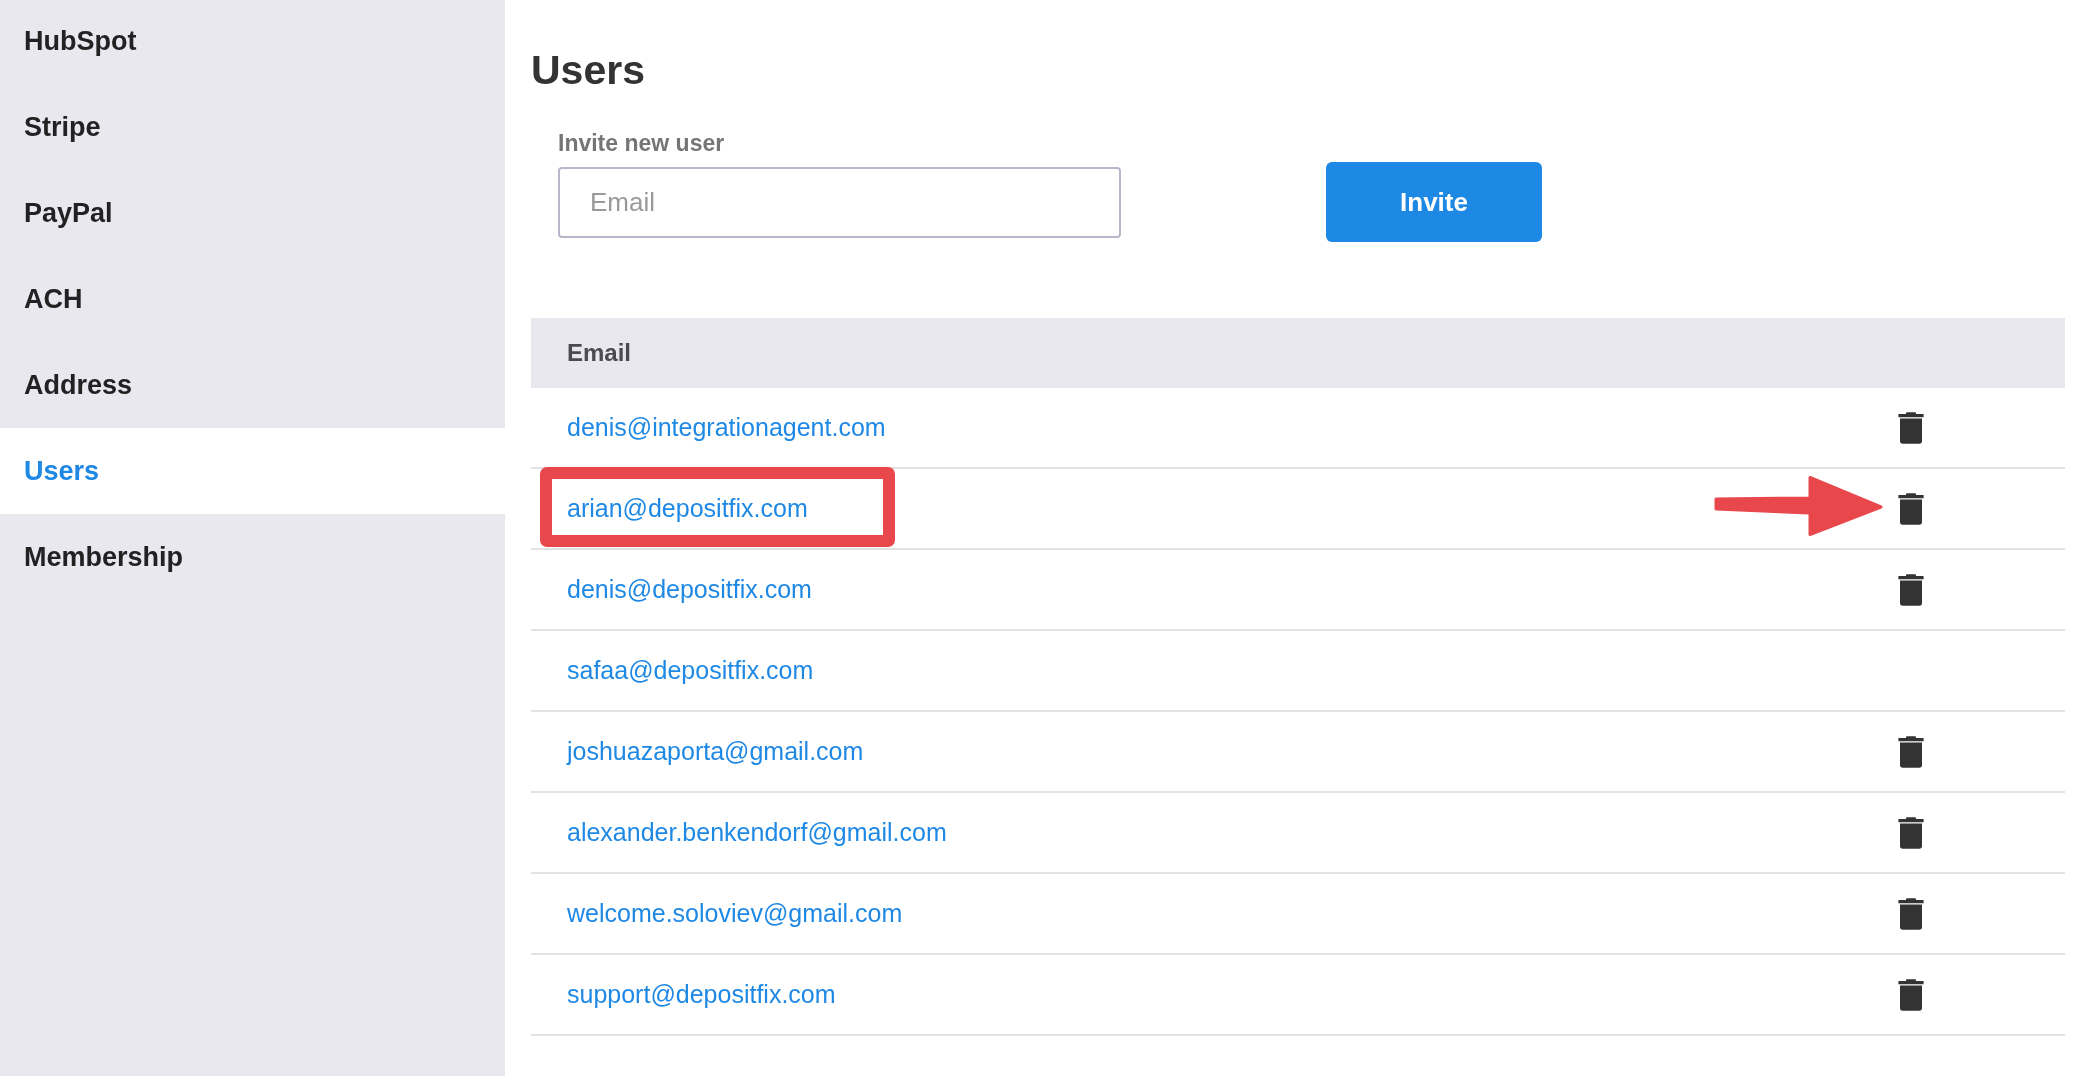  I want to click on sidebar-item: Address, so click(252, 385).